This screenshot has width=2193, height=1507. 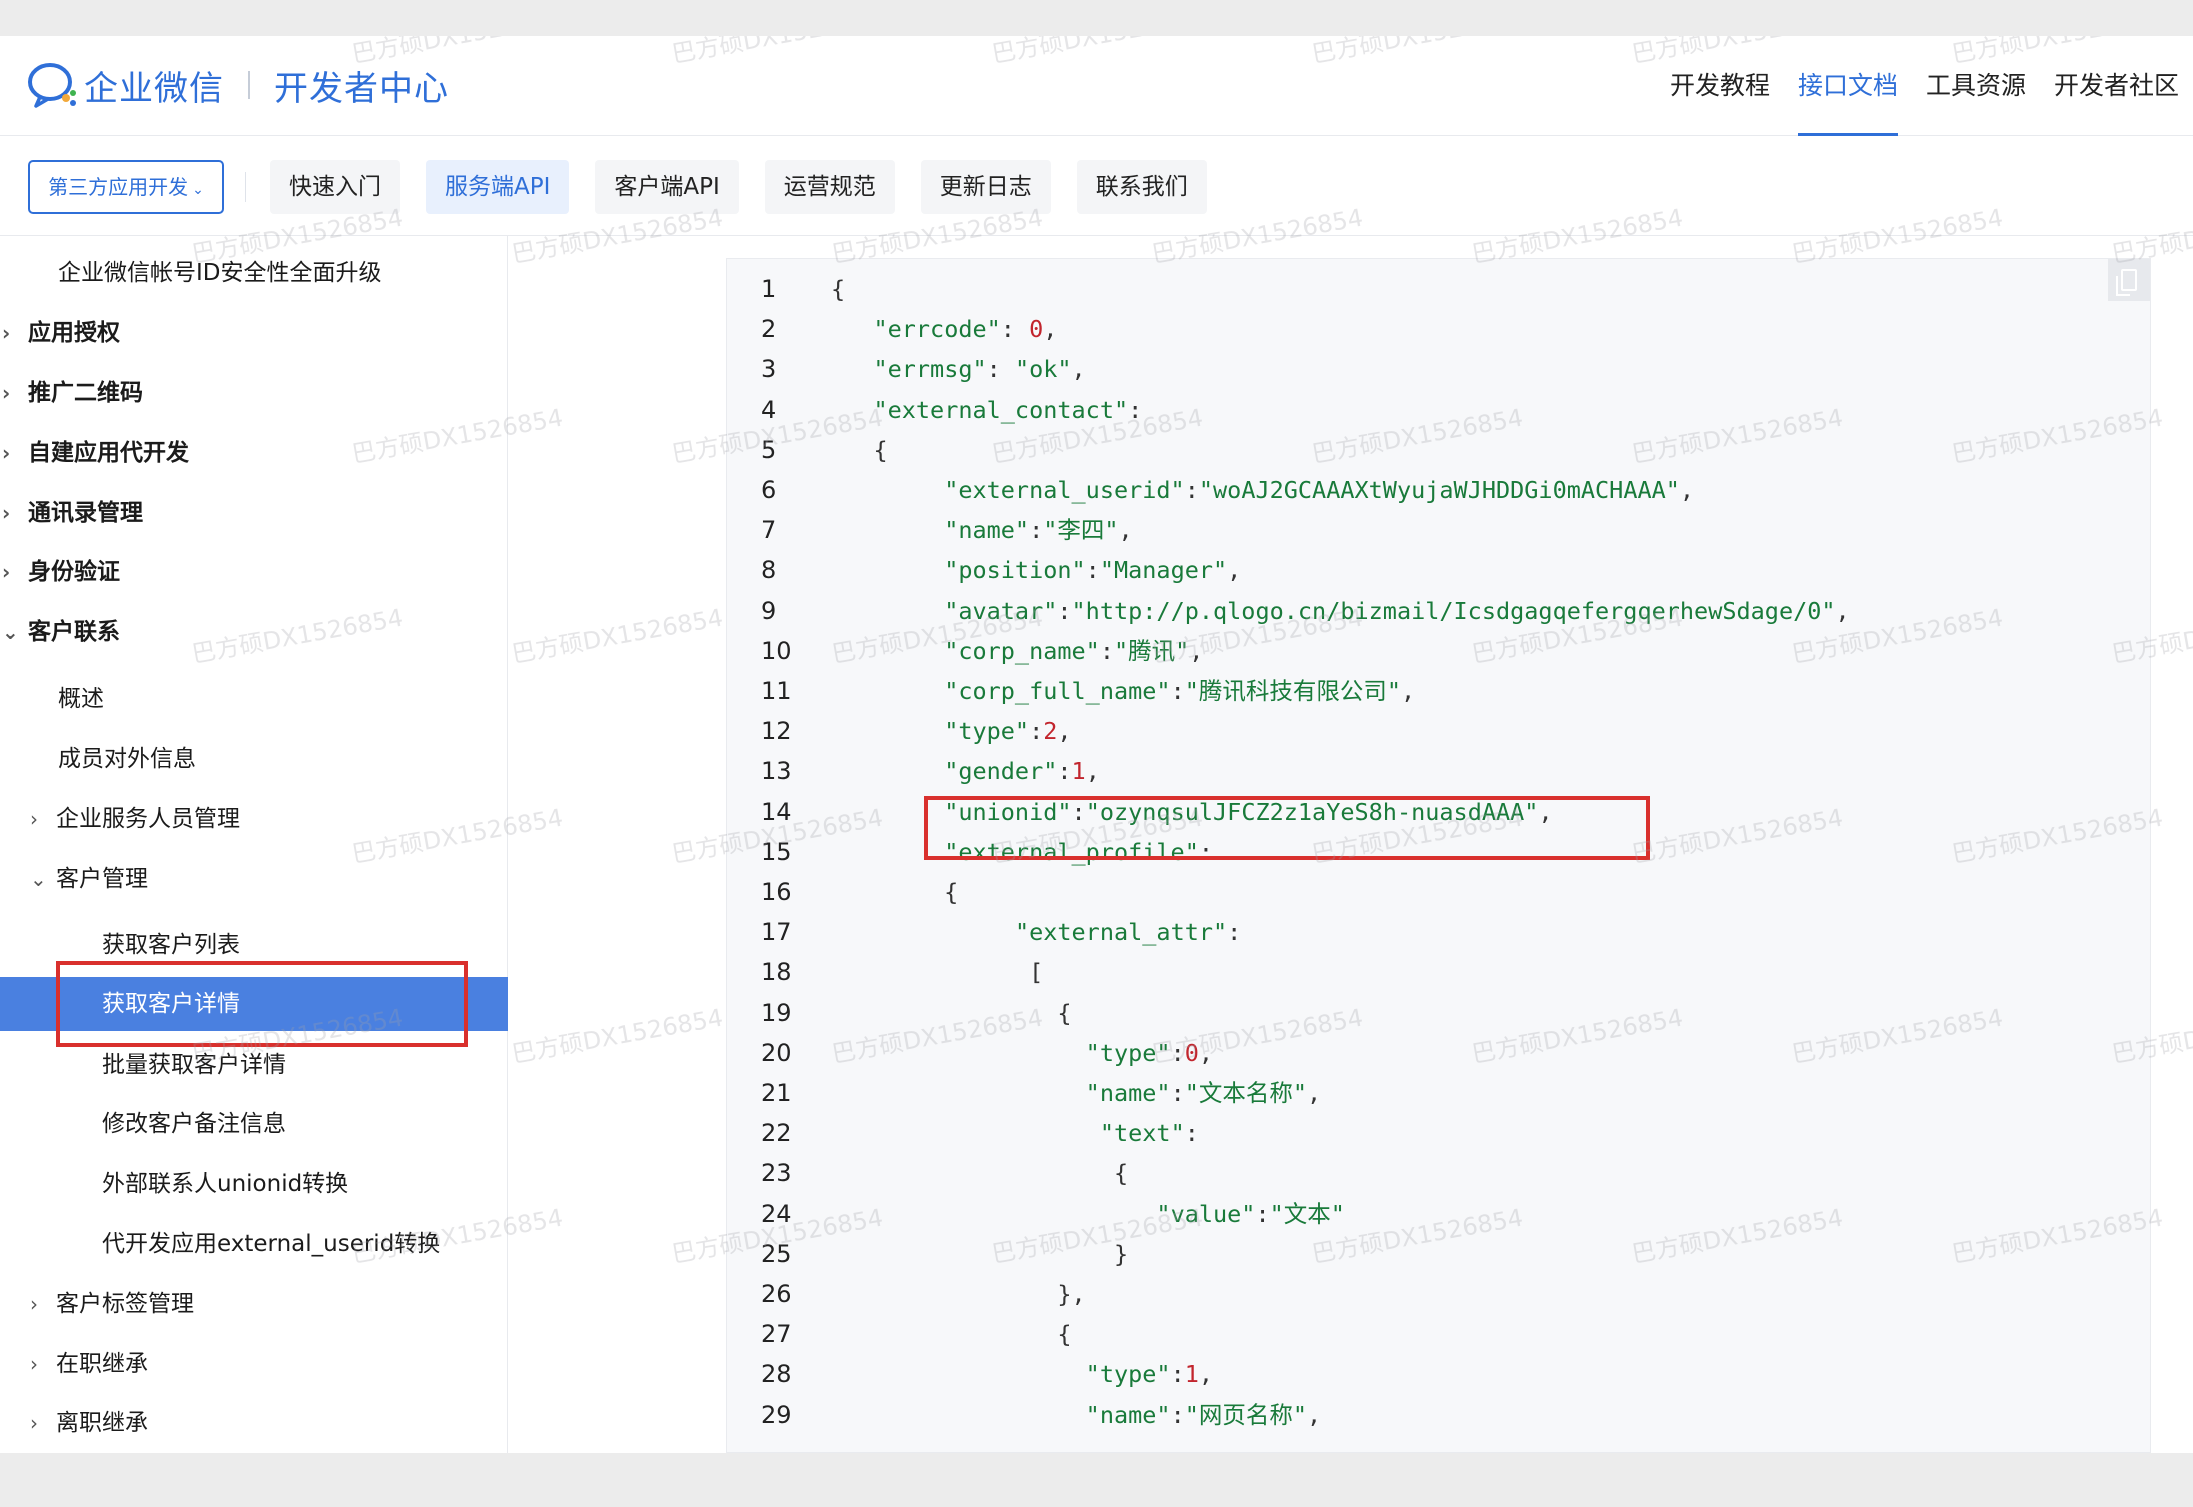 What do you see at coordinates (1437, 1173) in the screenshot?
I see `code-line: 23 {` at bounding box center [1437, 1173].